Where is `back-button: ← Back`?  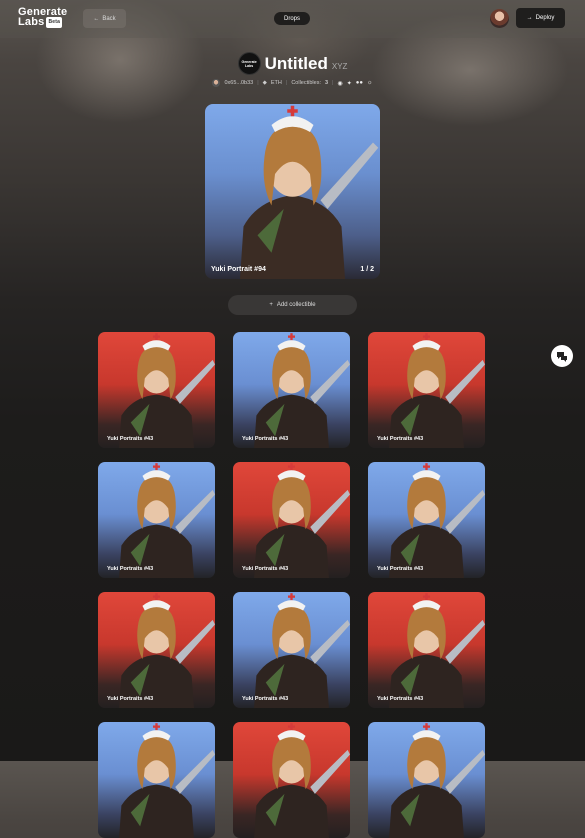
back-button: ← Back is located at coordinates (104, 18).